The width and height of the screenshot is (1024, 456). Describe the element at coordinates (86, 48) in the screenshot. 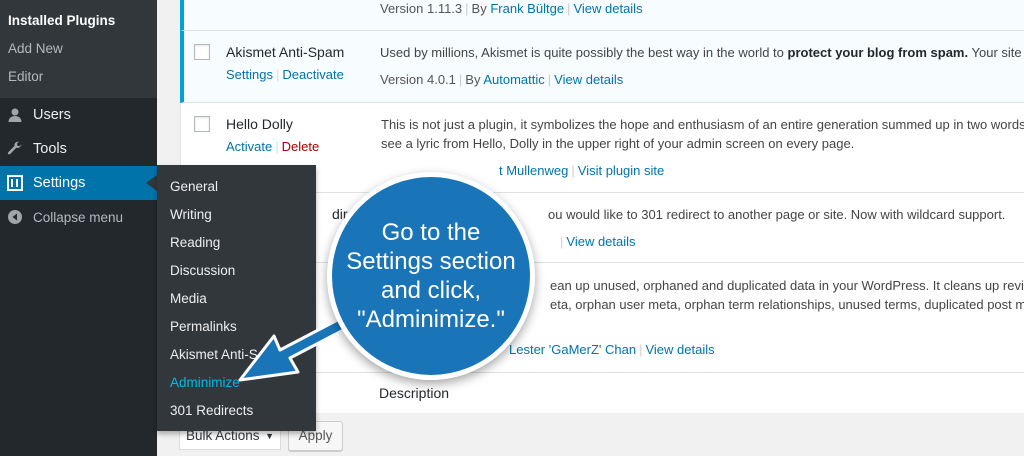

I see `submenu-add-new: Add New` at that location.